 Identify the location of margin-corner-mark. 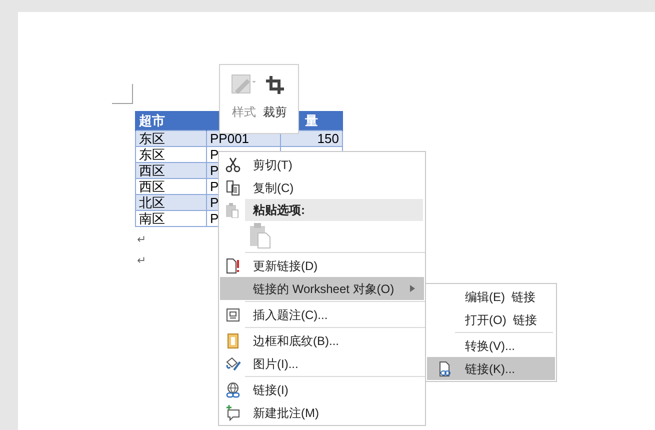
(122, 94).